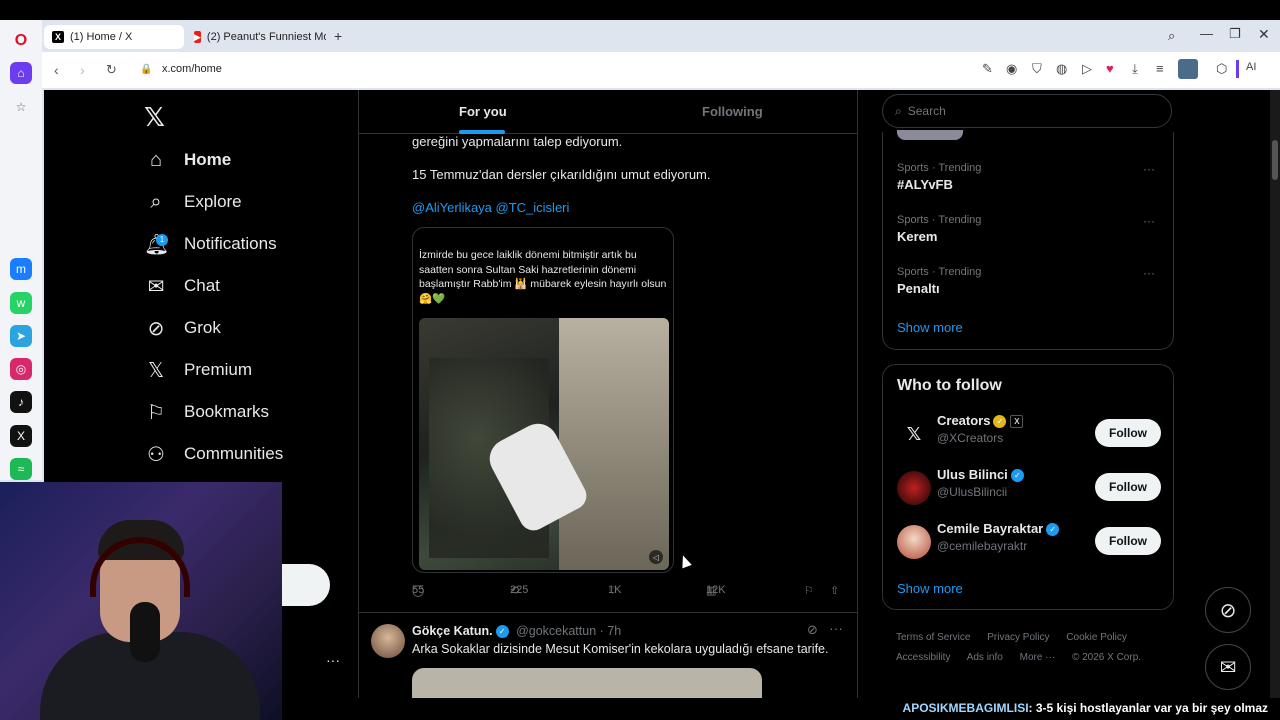 This screenshot has height=720, width=1280. Describe the element at coordinates (452, 631) in the screenshot. I see `author-name: Gökçe Katun.` at that location.